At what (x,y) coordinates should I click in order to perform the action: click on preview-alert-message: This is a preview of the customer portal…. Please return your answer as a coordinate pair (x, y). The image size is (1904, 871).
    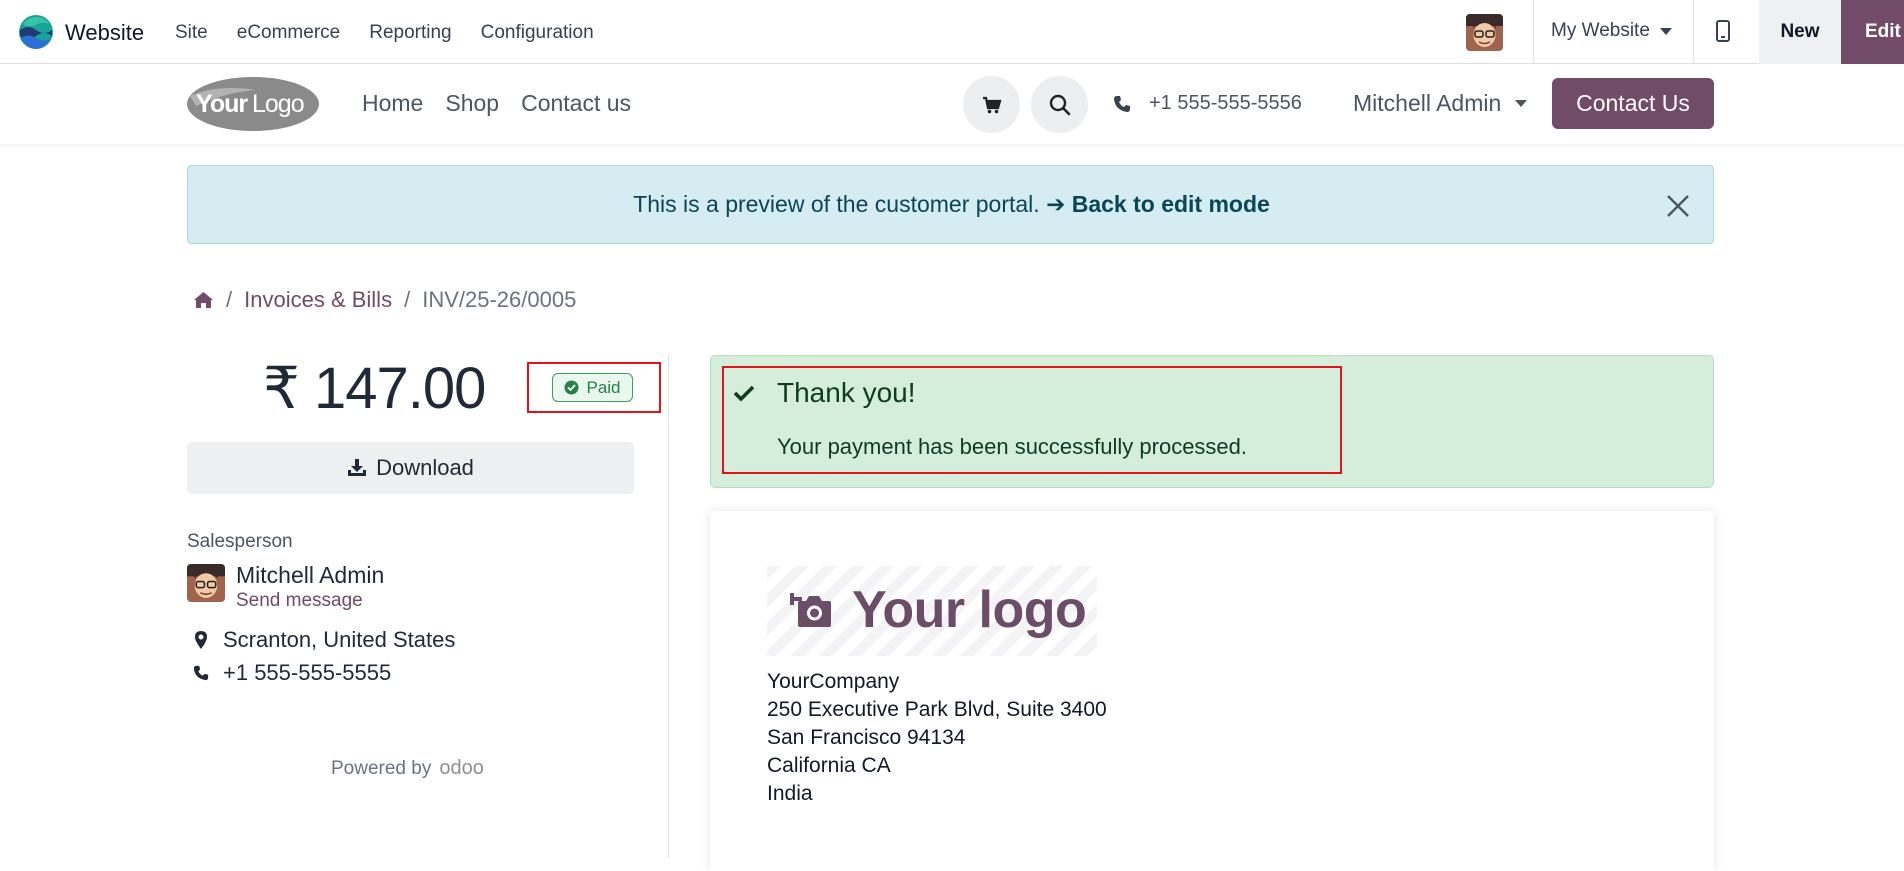
    Looking at the image, I should click on (836, 204).